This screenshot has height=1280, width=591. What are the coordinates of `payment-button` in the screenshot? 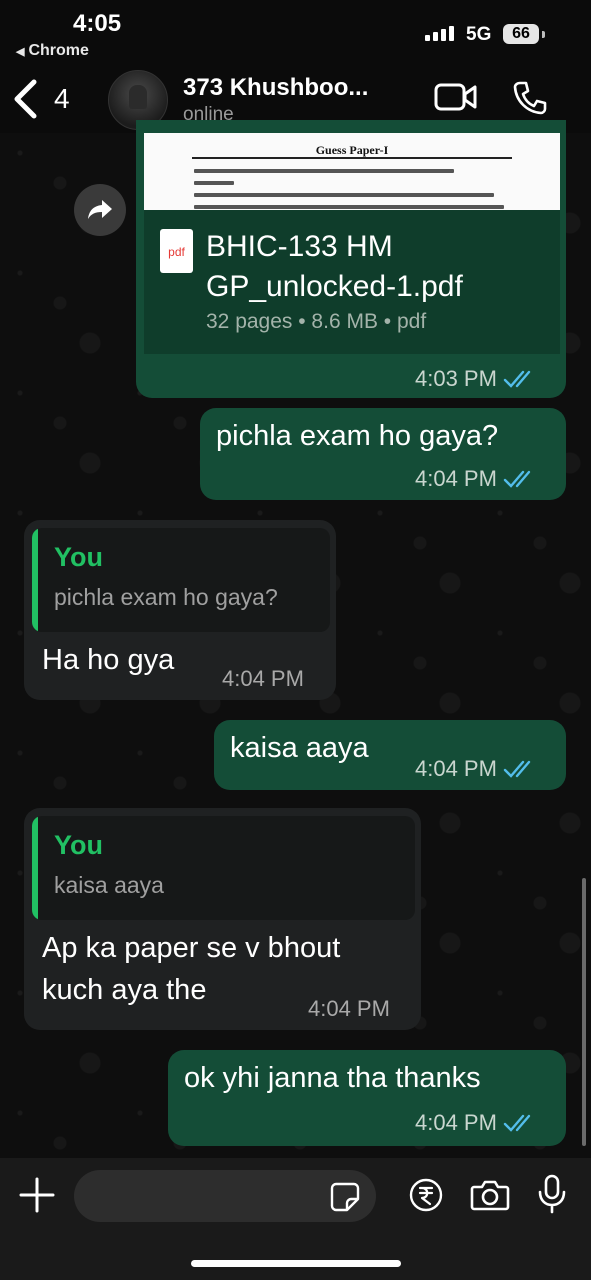 It's located at (426, 1197).